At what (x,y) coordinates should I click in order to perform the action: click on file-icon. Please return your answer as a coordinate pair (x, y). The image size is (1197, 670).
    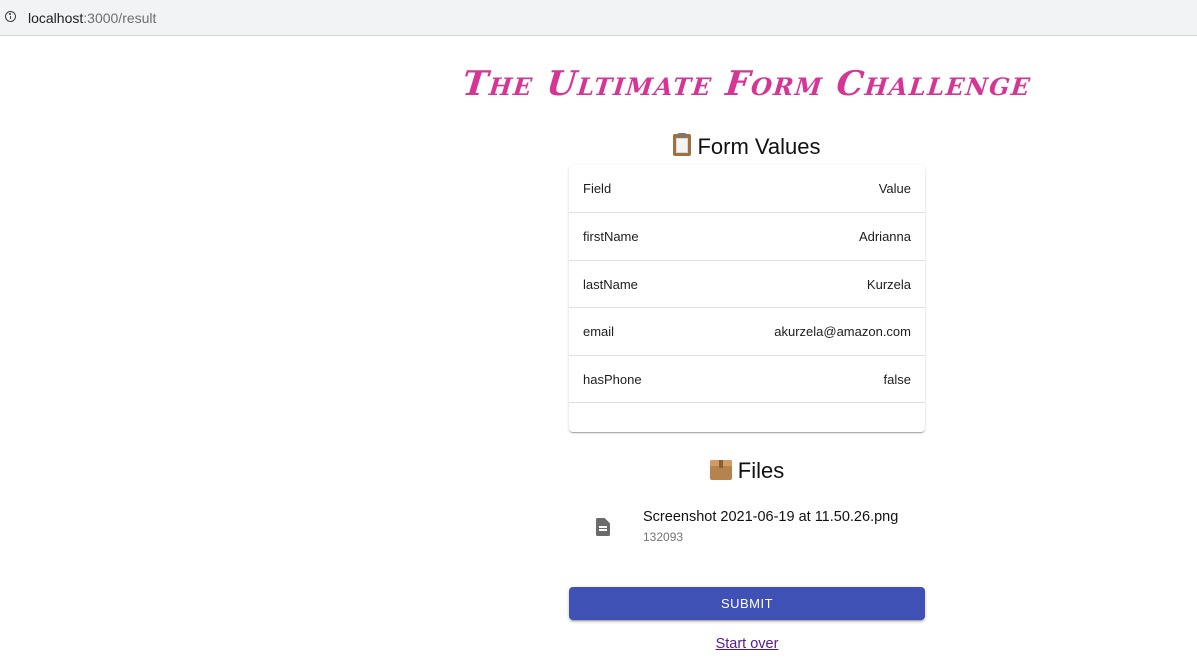
    Looking at the image, I should click on (603, 527).